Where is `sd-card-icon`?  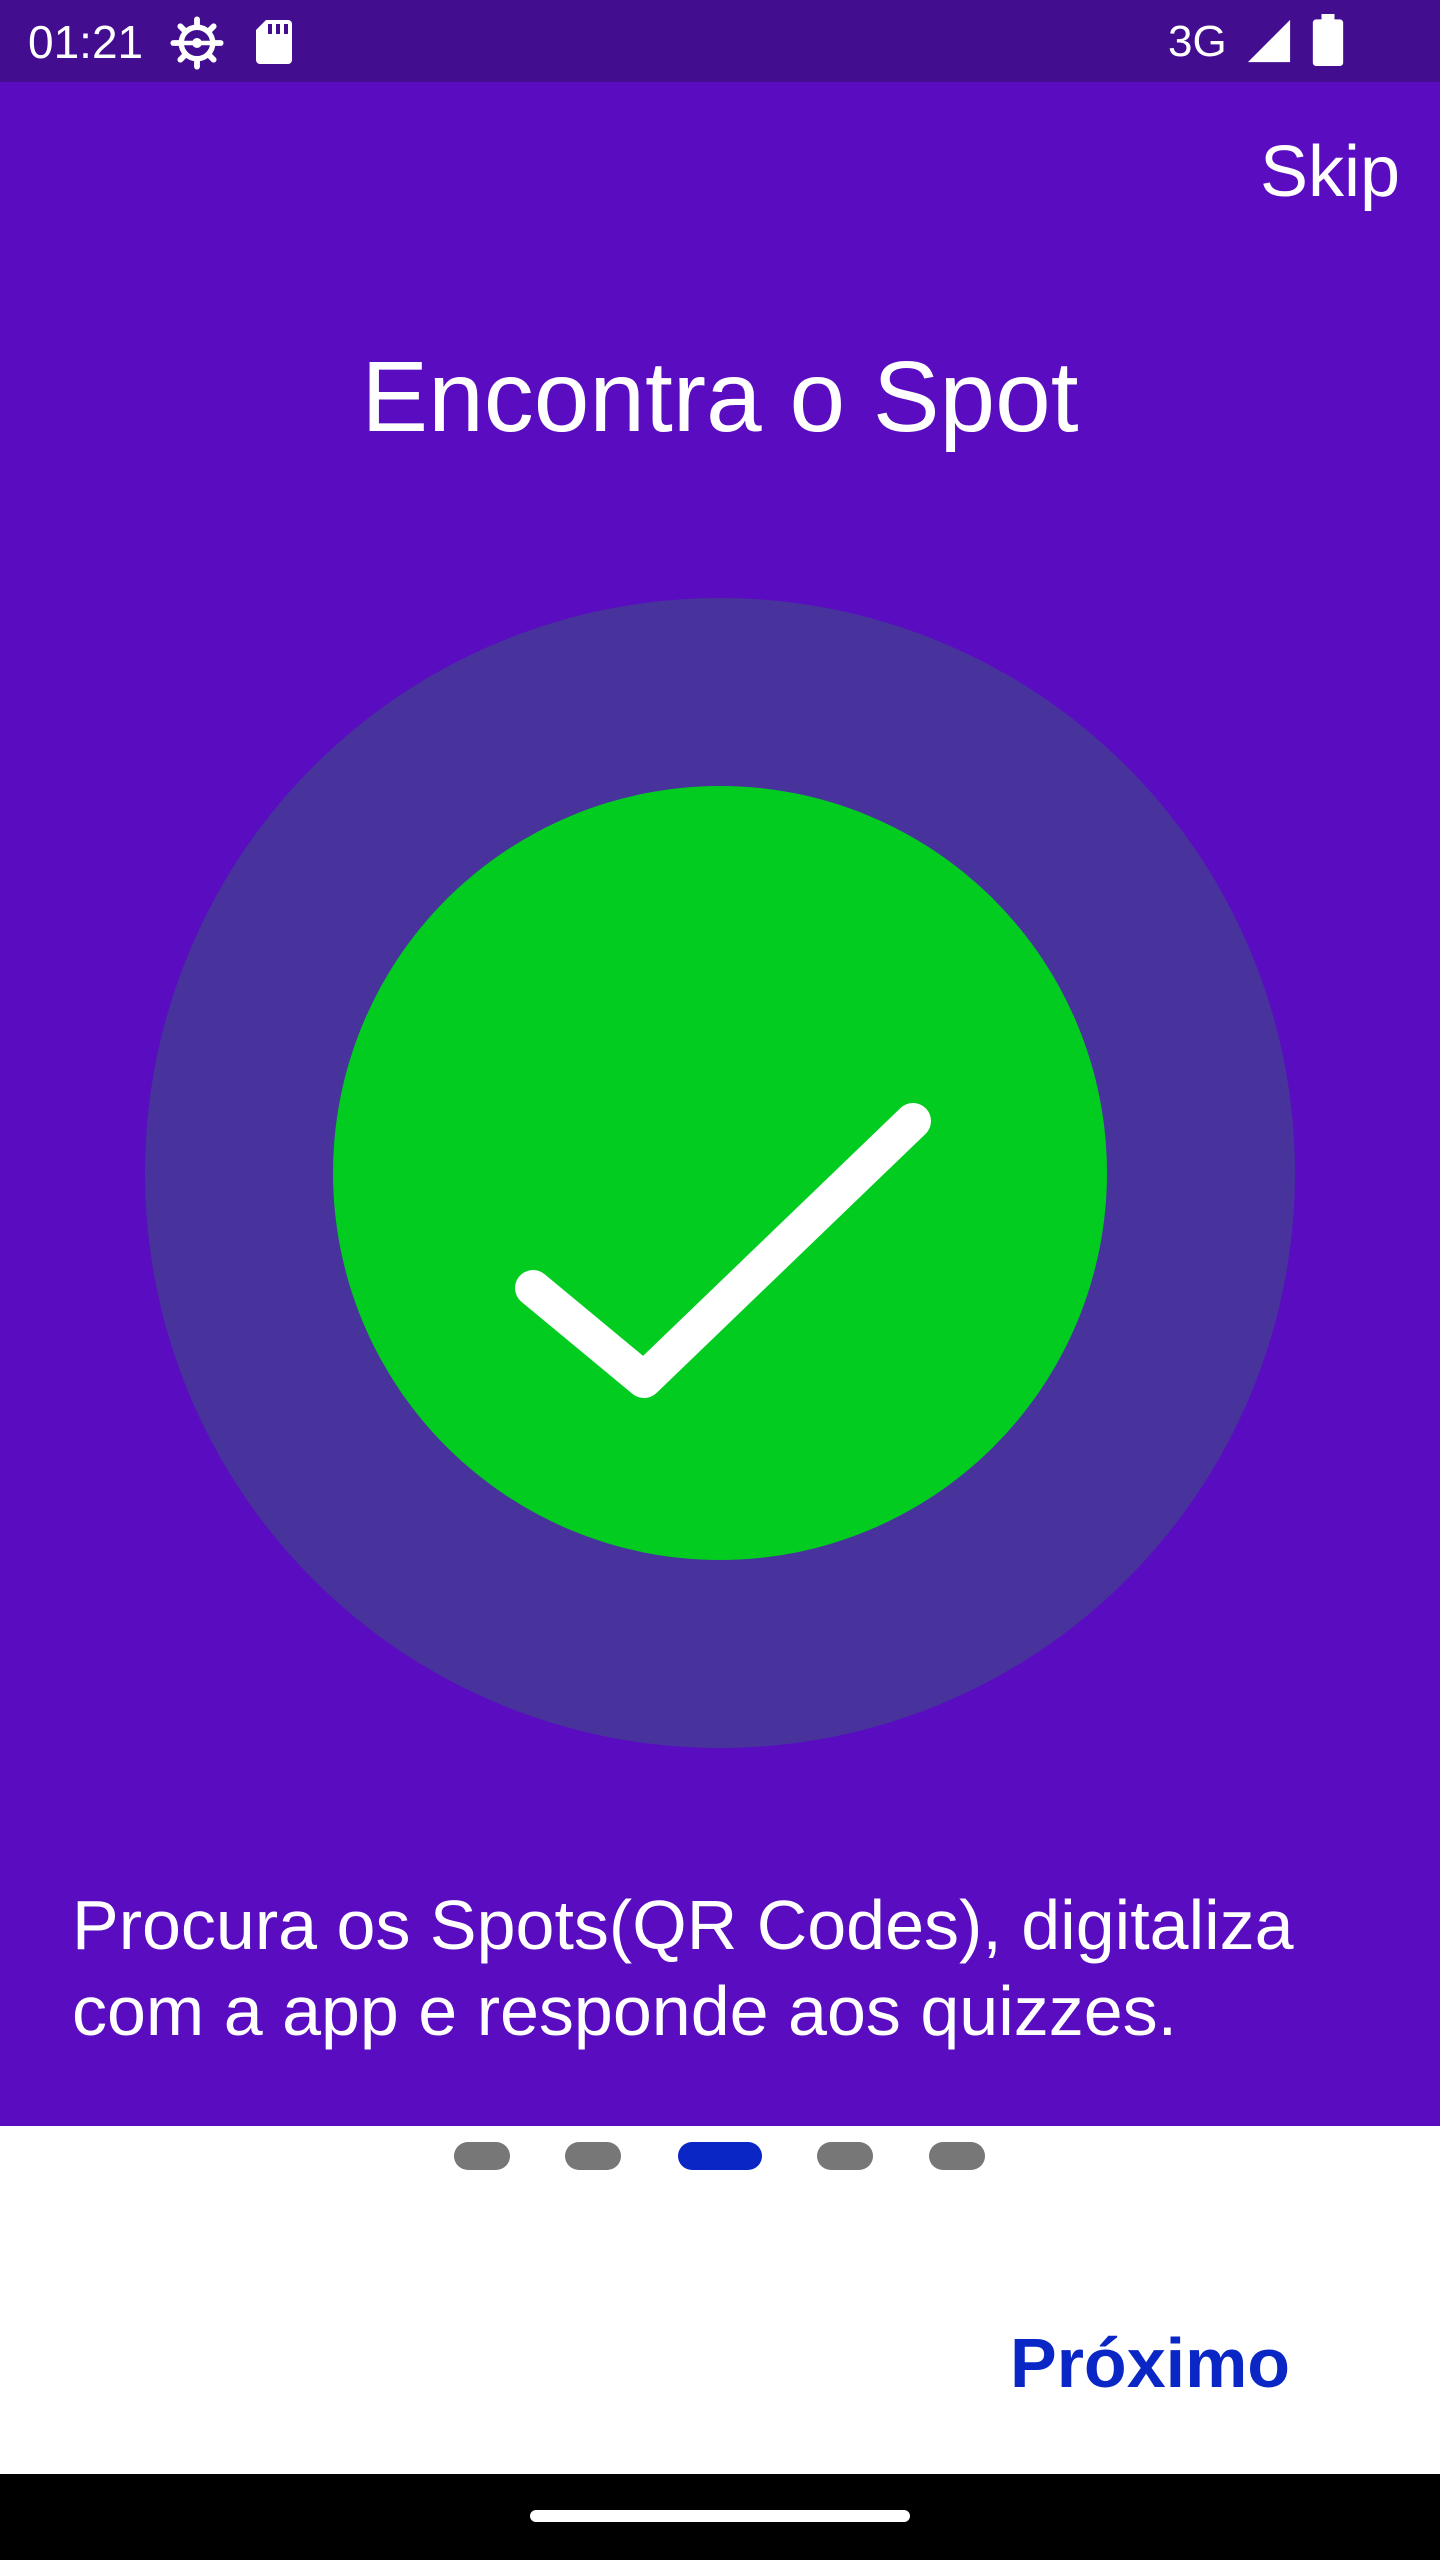
sd-card-icon is located at coordinates (274, 44).